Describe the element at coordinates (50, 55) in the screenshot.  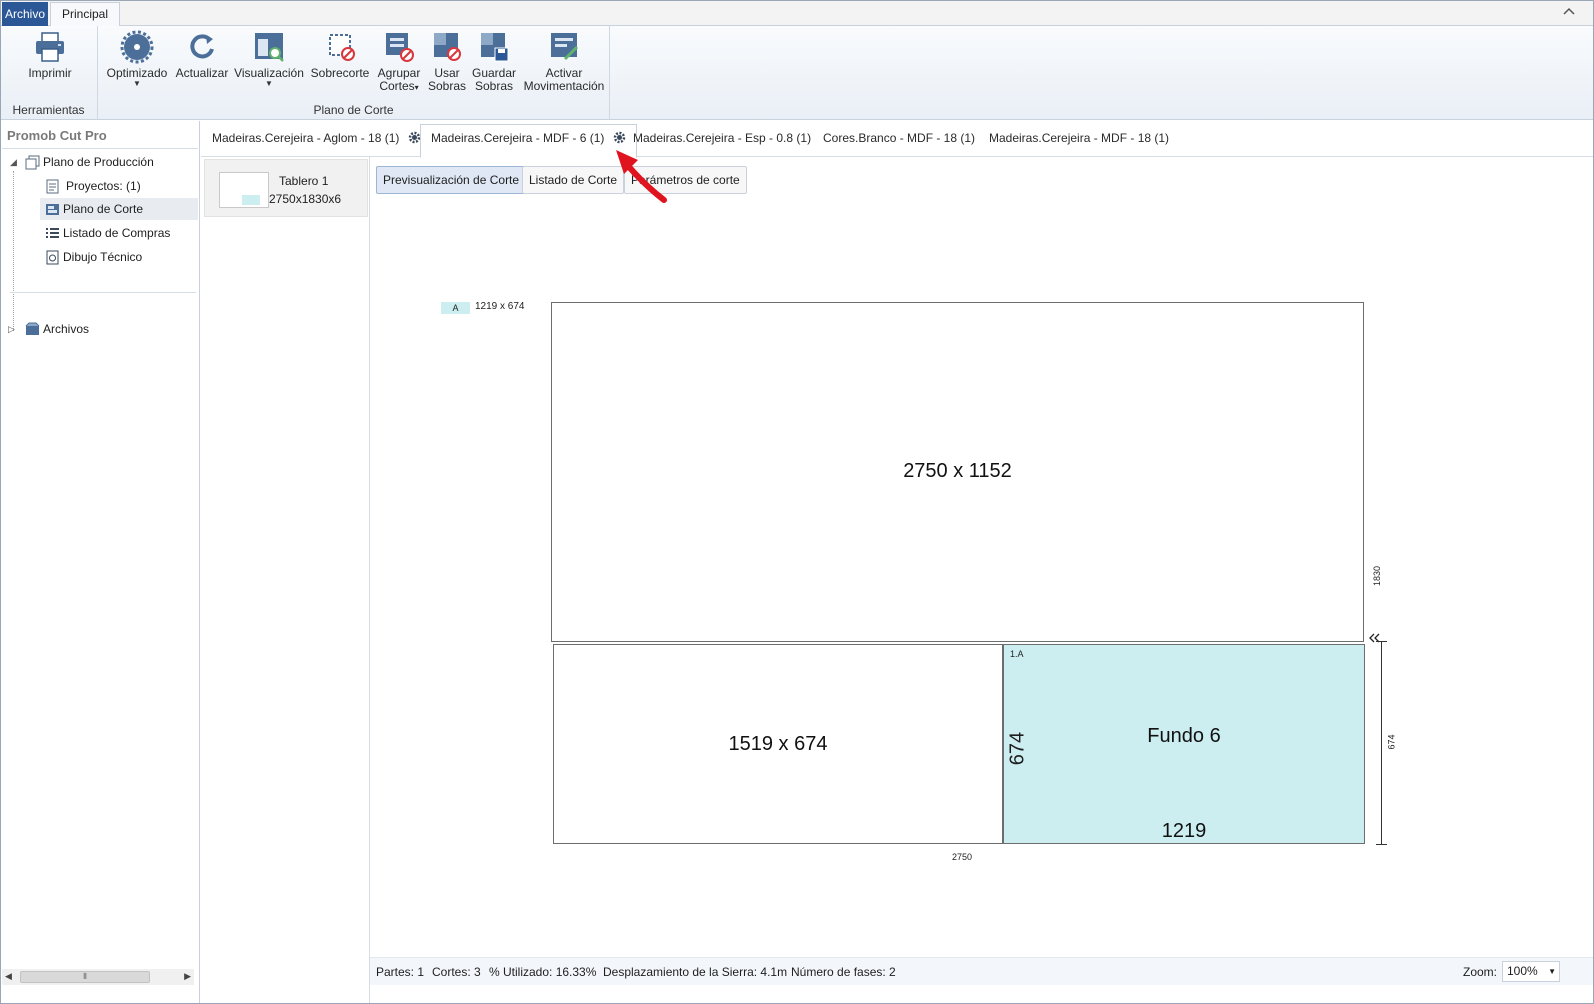
I see `imprimir-button: Imprimir` at that location.